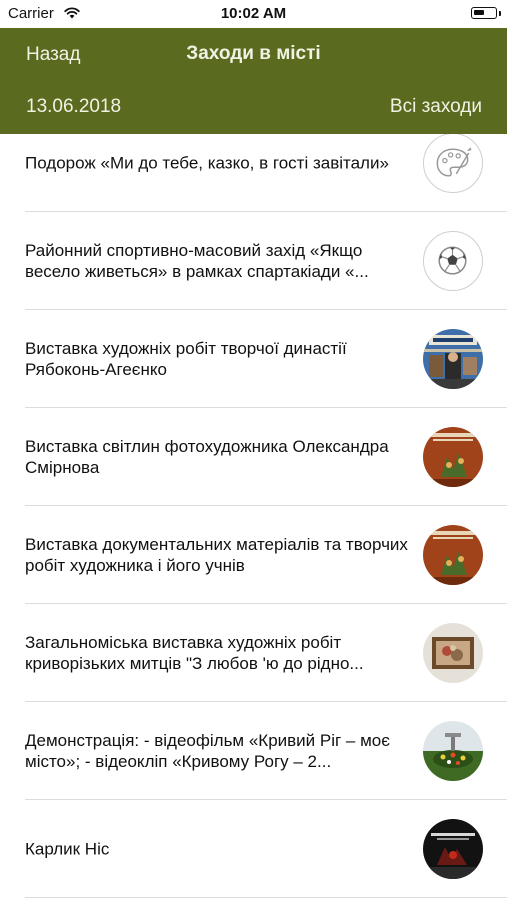  Describe the element at coordinates (500, 13) in the screenshot. I see `battery-tip` at that location.